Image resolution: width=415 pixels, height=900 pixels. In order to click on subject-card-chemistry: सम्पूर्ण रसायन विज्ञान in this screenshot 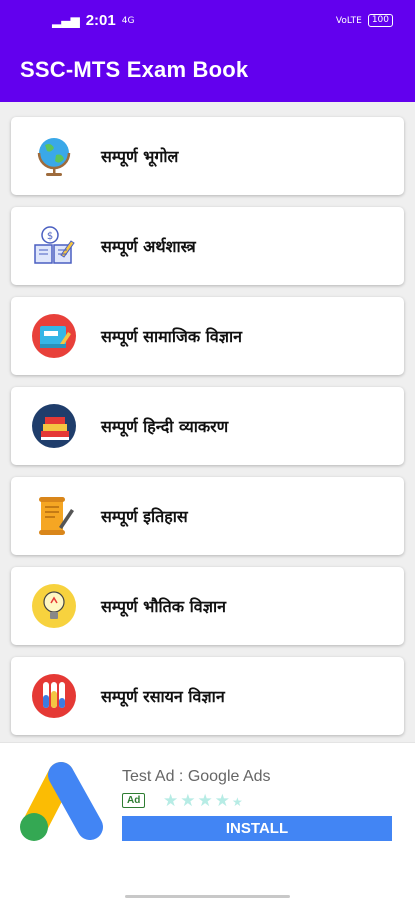, I will do `click(207, 696)`.